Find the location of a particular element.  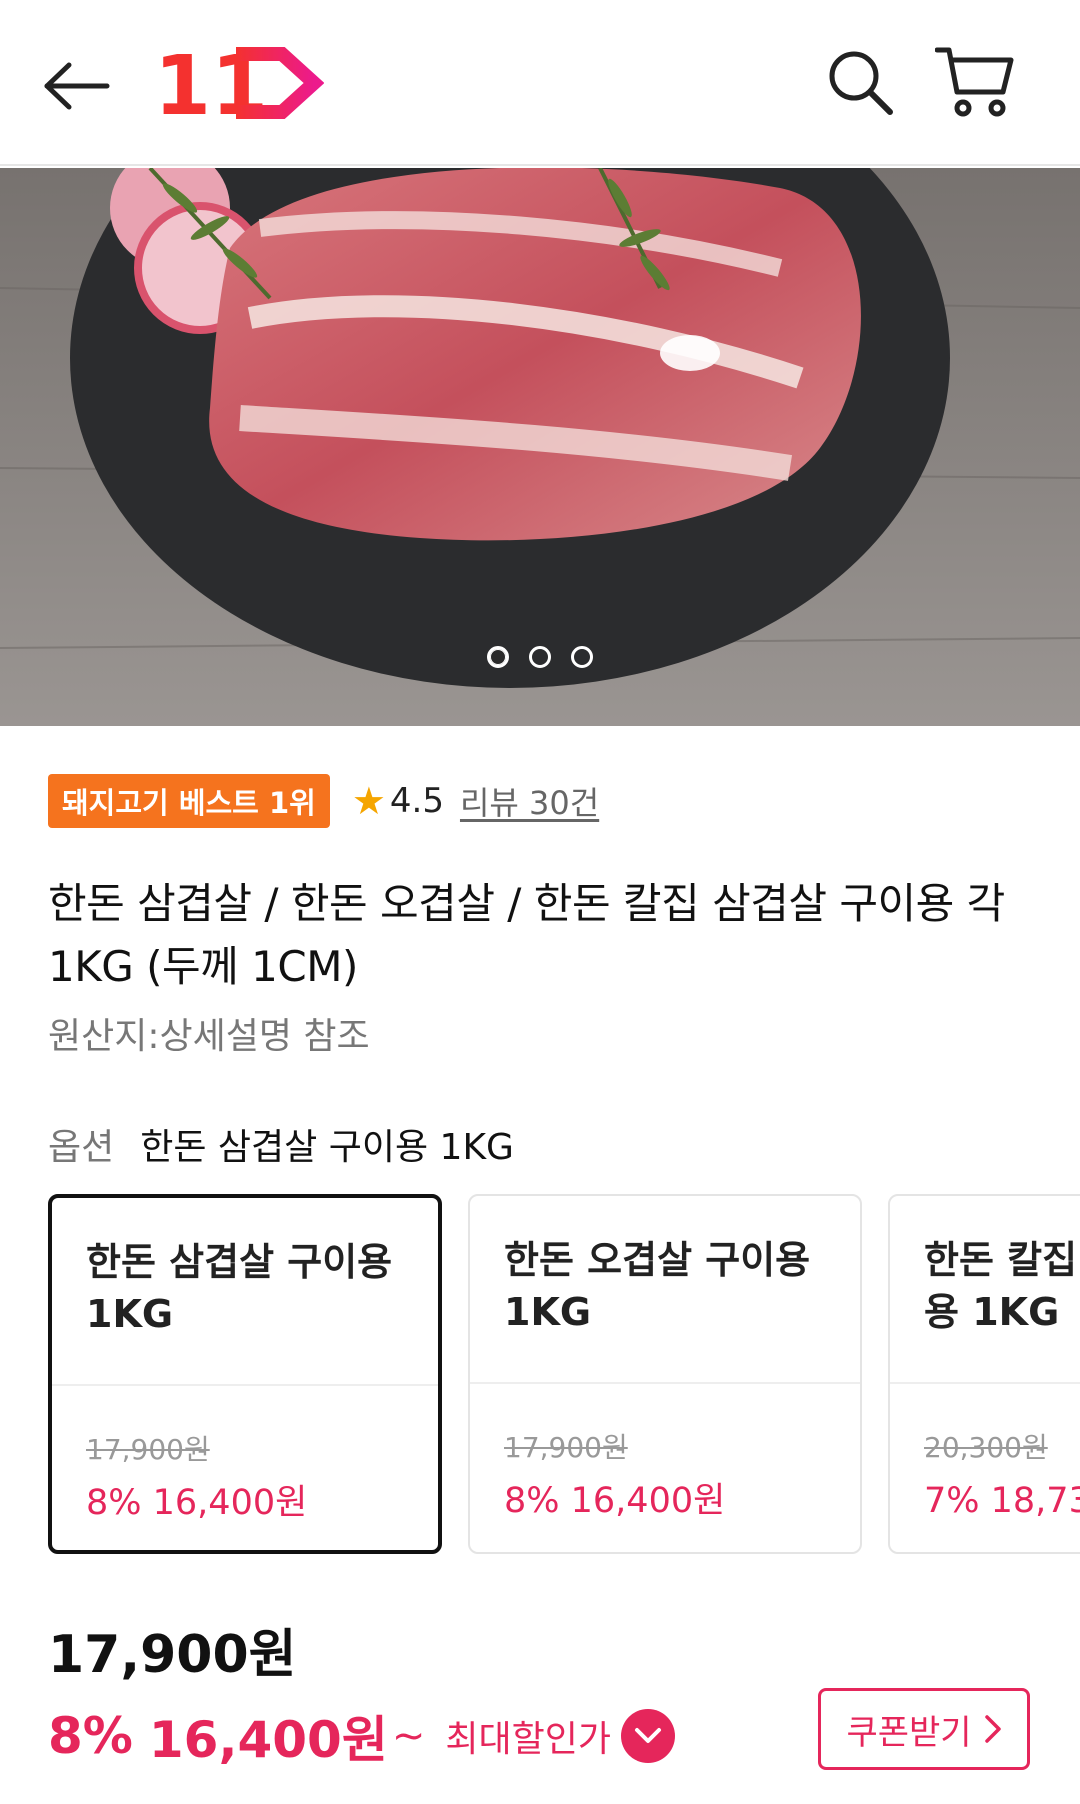

top-app-bar: 11 is located at coordinates (540, 83).